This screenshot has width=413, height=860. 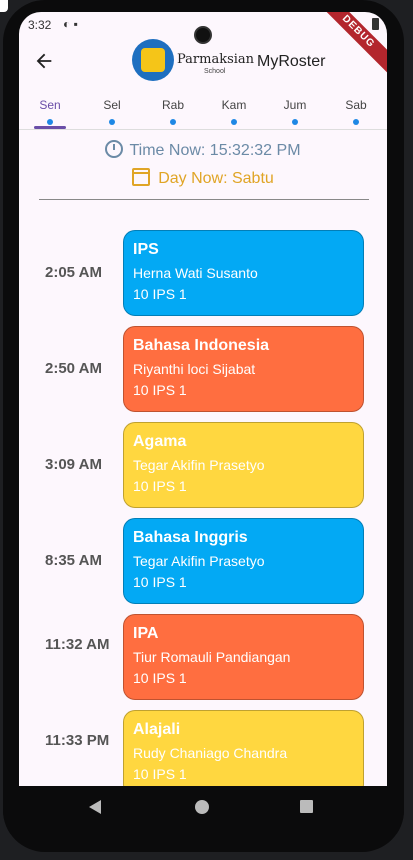 I want to click on app-title: MyRoster, so click(x=291, y=61).